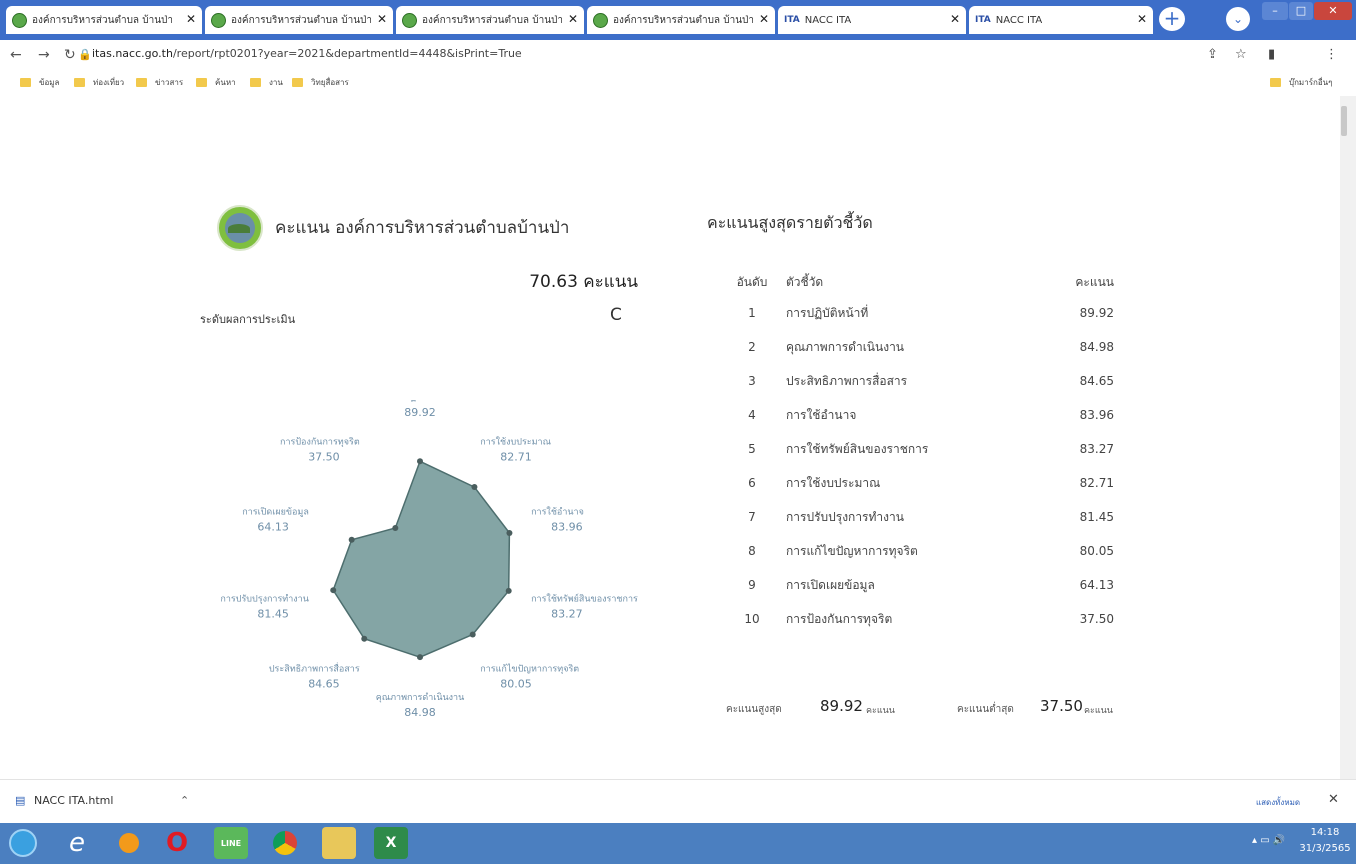 This screenshot has width=1356, height=864. Describe the element at coordinates (1275, 11) in the screenshot. I see `minimize-button: –` at that location.